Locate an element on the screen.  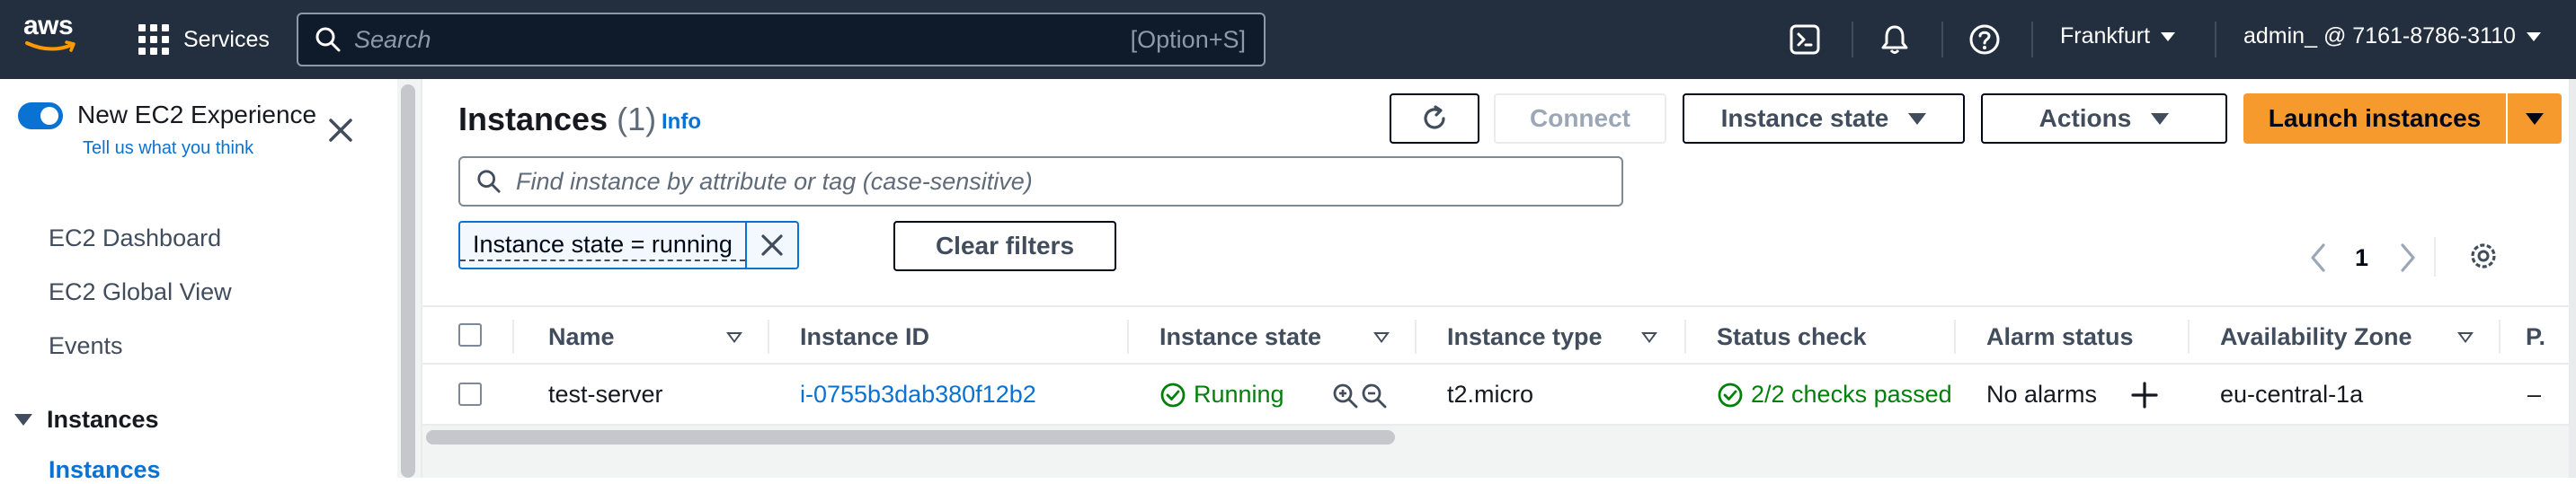
sidebar-item-ec2-dashboard: EC2 Dashboard is located at coordinates (135, 238).